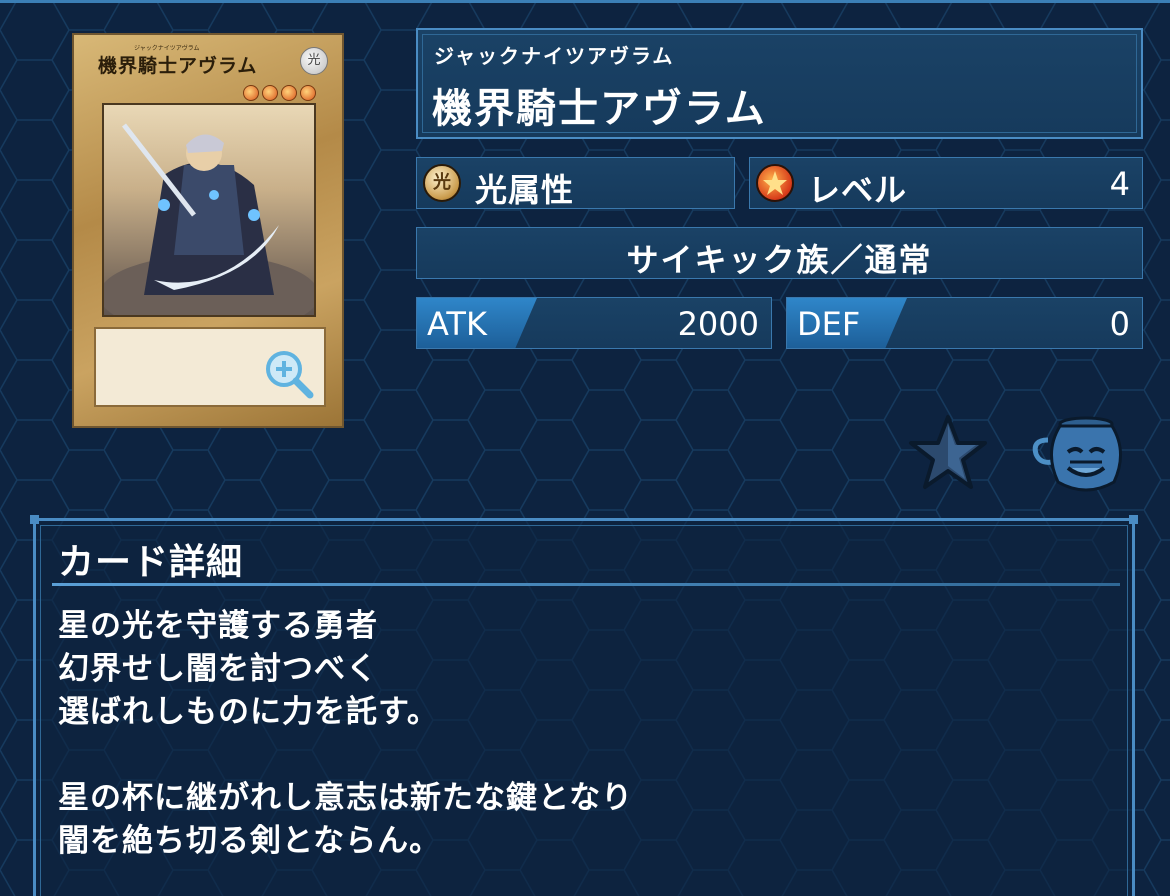 The height and width of the screenshot is (896, 1170). Describe the element at coordinates (210, 367) in the screenshot. I see `card-text-box` at that location.